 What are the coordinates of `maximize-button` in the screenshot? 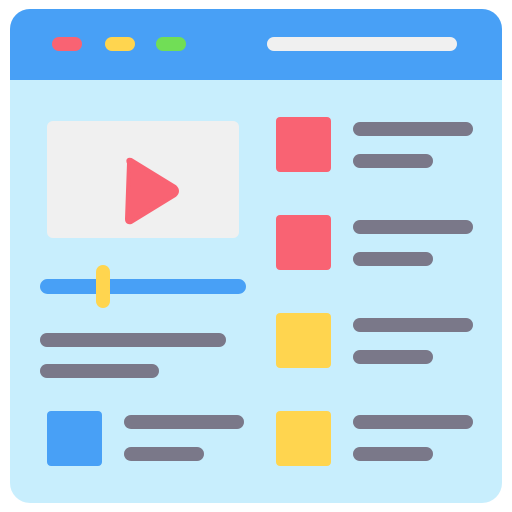 It's located at (171, 44).